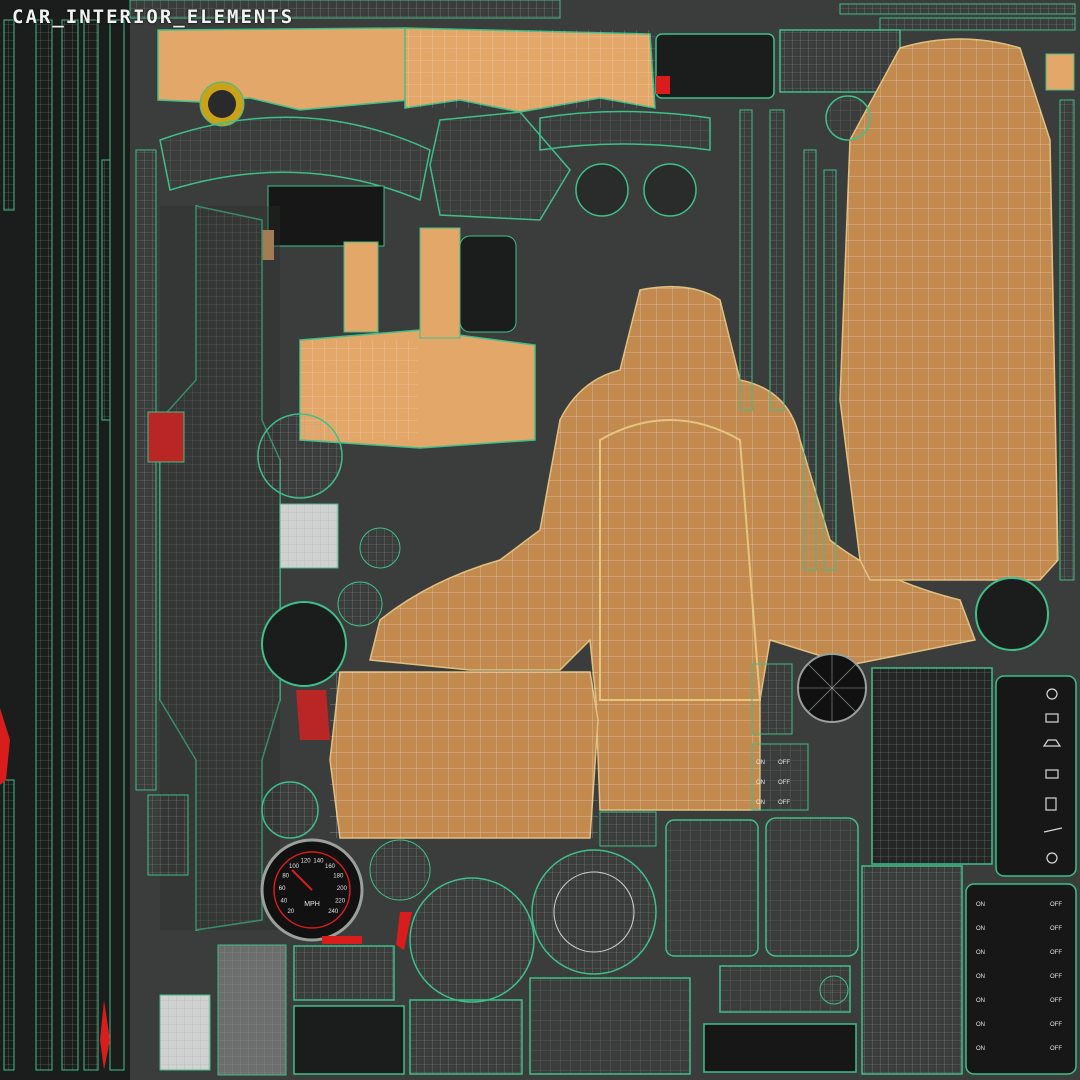  Describe the element at coordinates (326, 216) in the screenshot. I see `black-panel-center` at that location.